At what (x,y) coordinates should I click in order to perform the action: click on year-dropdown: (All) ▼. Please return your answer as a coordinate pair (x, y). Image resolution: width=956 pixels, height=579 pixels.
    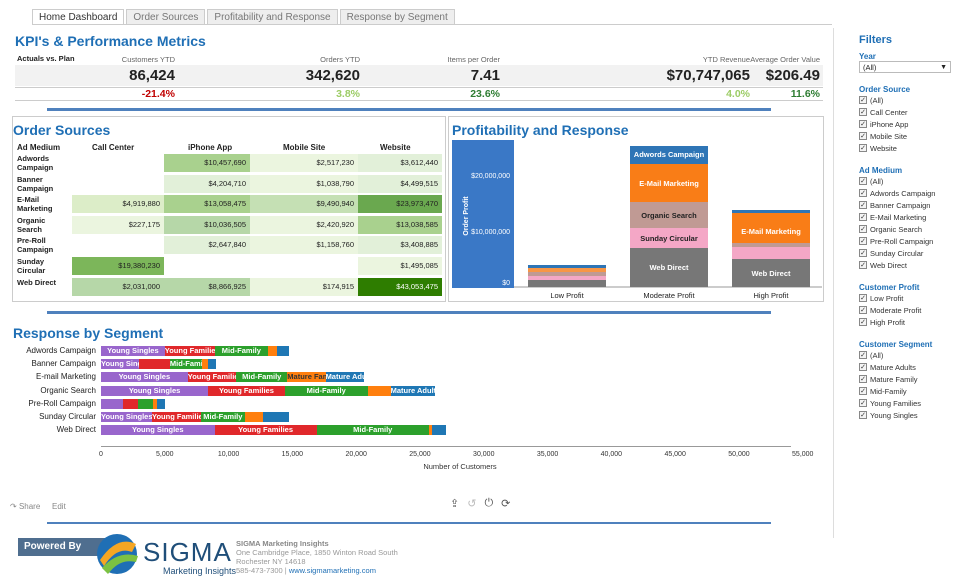
    Looking at the image, I should click on (905, 67).